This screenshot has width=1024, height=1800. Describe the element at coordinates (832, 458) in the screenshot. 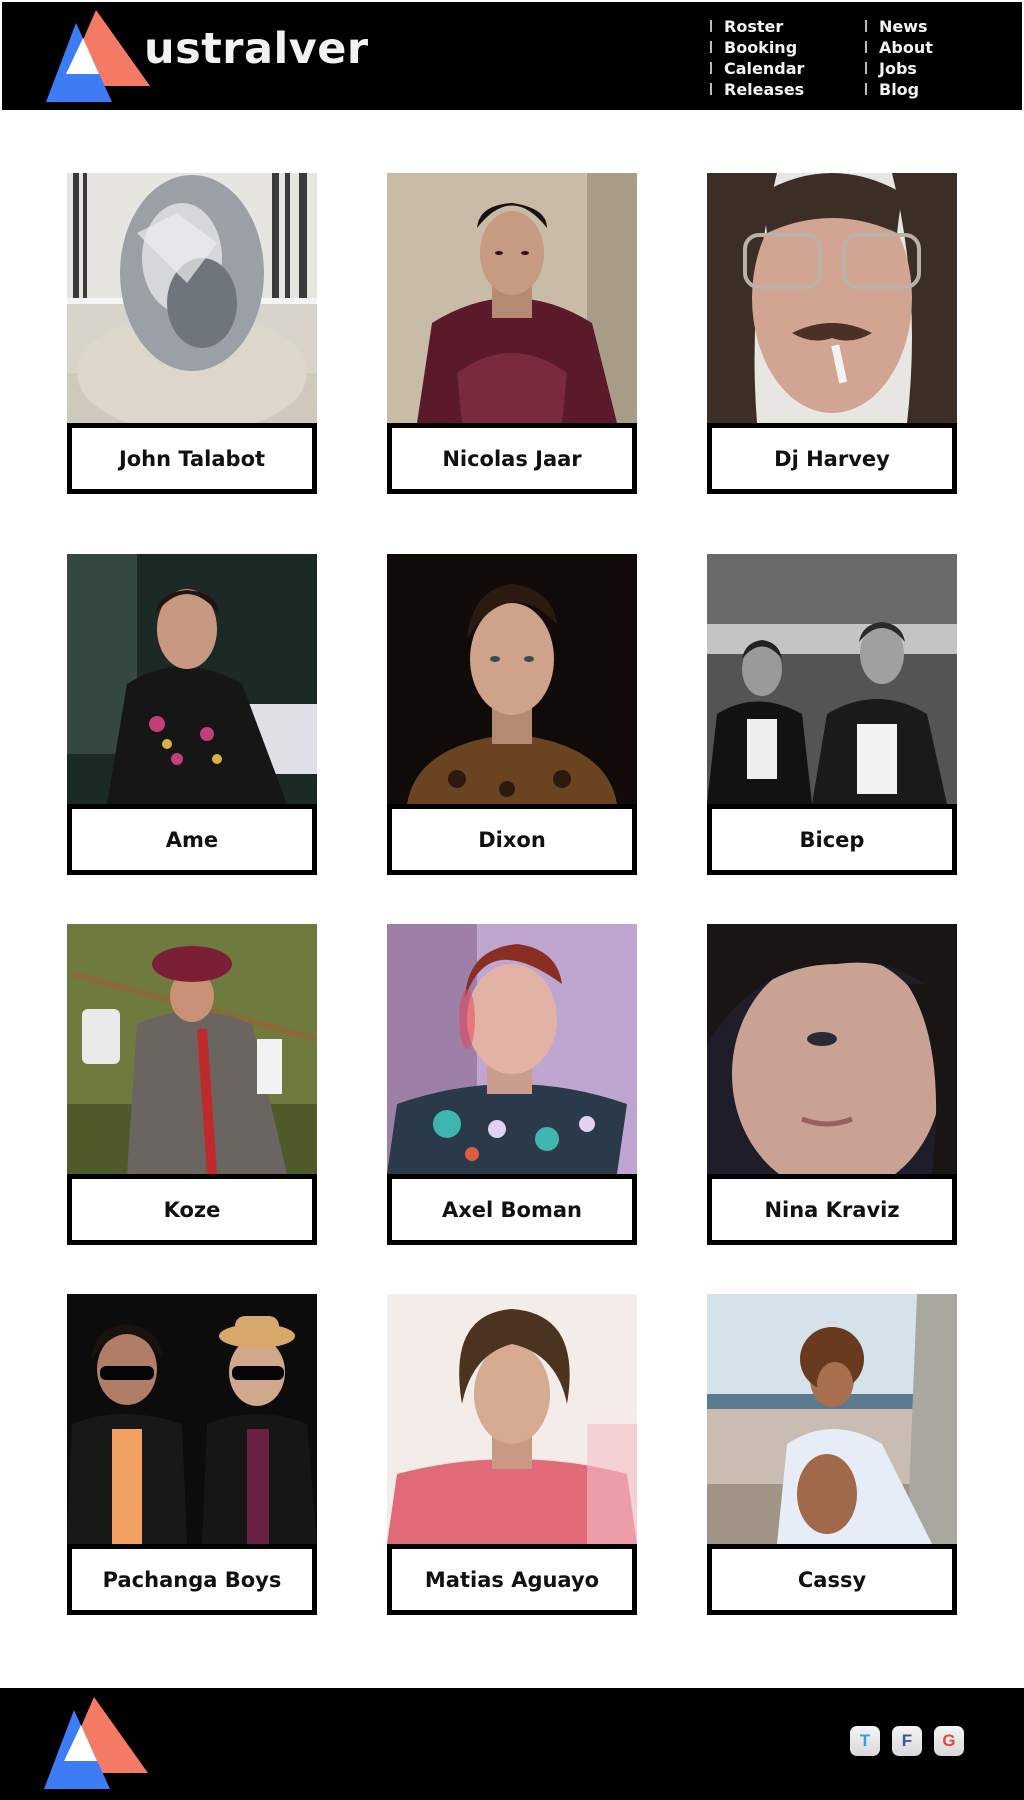

I see `artist-name: Dj Harvey` at that location.